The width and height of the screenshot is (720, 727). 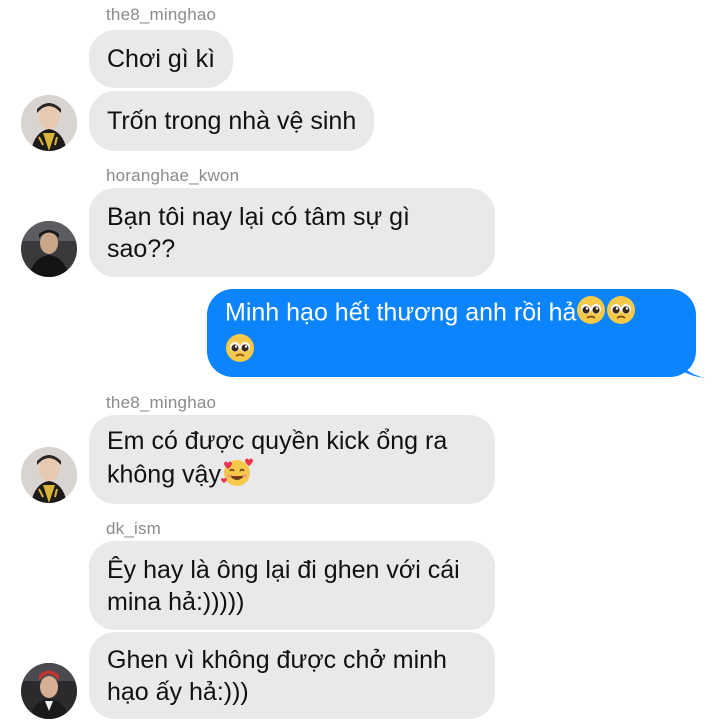 What do you see at coordinates (401, 312) in the screenshot?
I see `message-text: Minh hạo hết thương anh rồi hả` at bounding box center [401, 312].